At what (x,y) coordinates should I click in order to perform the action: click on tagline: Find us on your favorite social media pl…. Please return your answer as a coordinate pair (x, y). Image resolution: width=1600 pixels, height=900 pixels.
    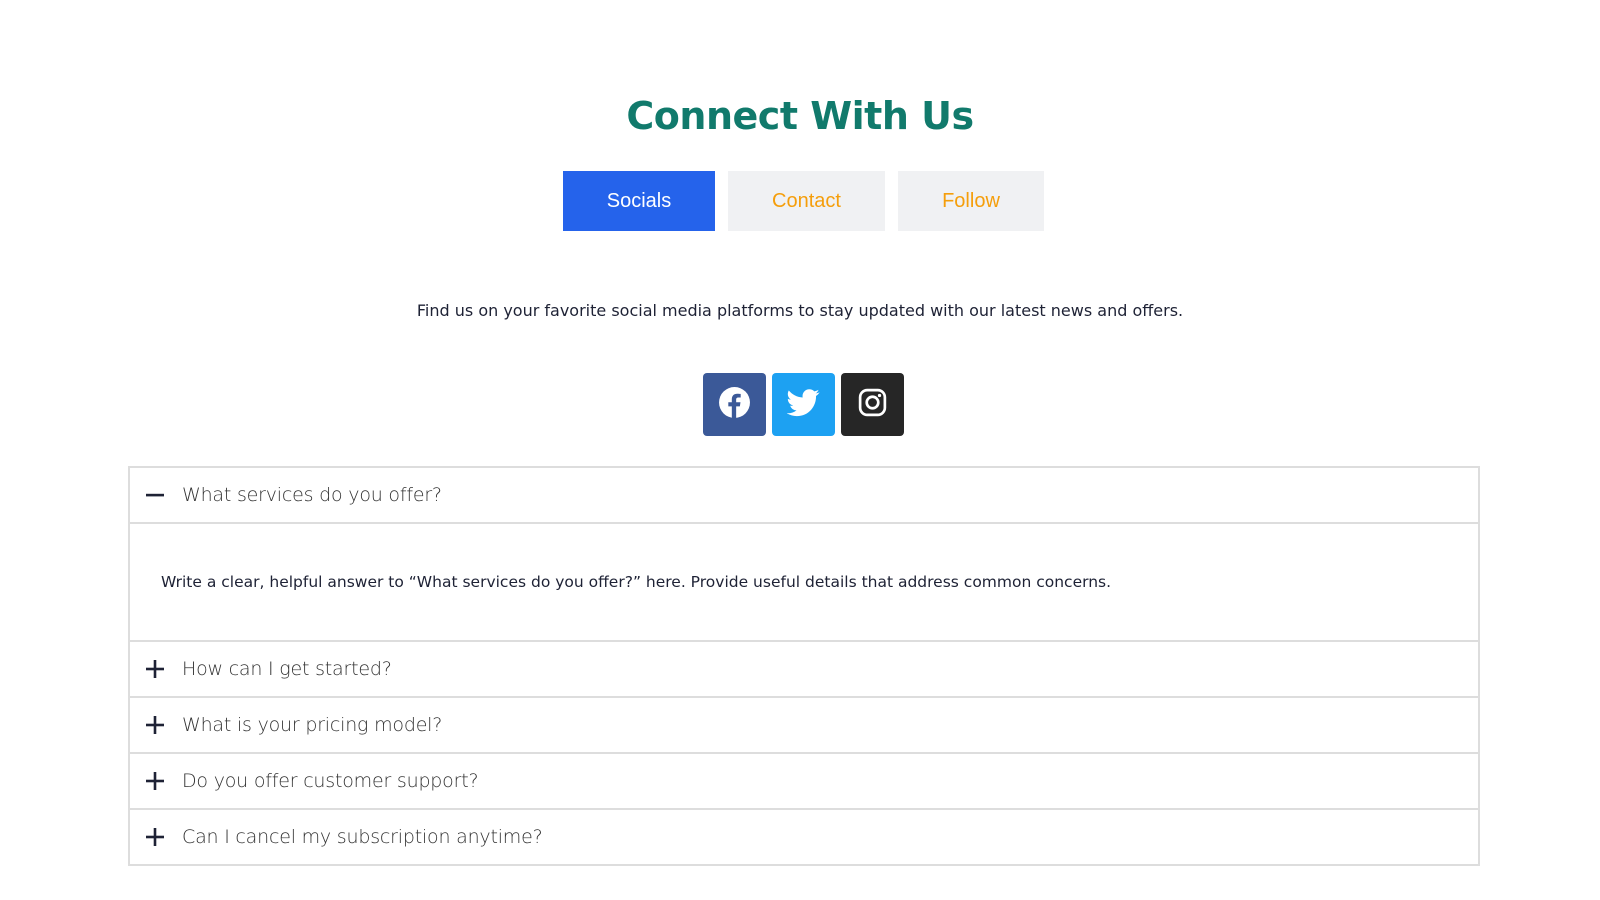
    Looking at the image, I should click on (800, 310).